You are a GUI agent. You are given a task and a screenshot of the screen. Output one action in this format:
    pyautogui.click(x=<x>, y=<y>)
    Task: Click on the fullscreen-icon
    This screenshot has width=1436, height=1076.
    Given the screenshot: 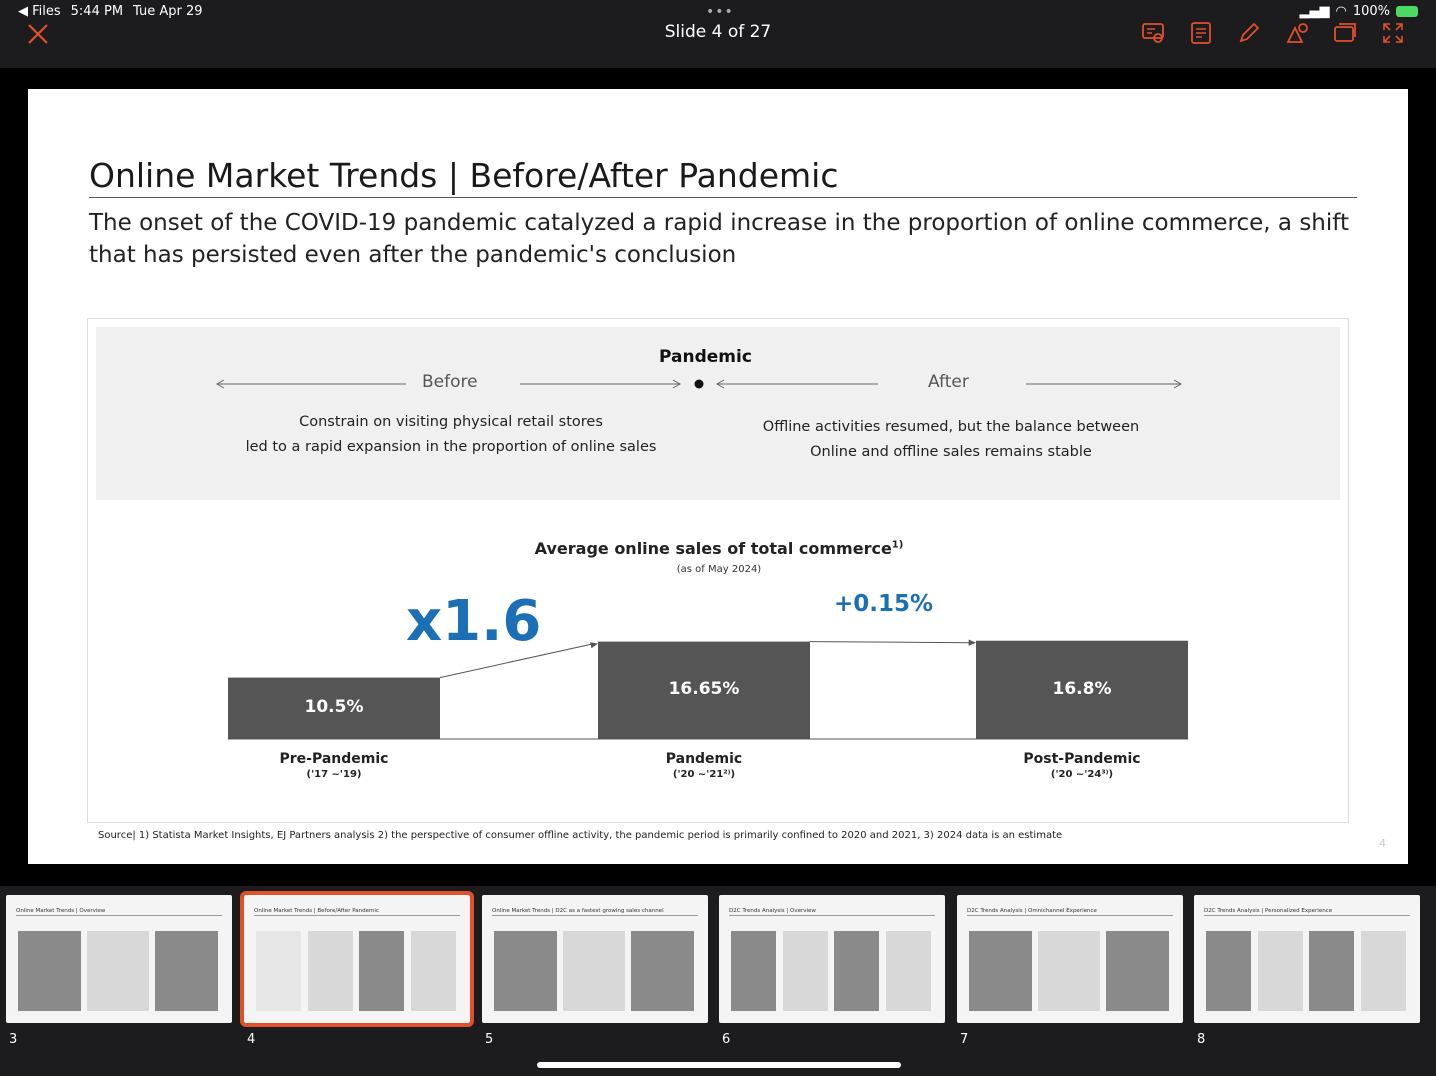 What is the action you would take?
    pyautogui.click(x=1393, y=33)
    